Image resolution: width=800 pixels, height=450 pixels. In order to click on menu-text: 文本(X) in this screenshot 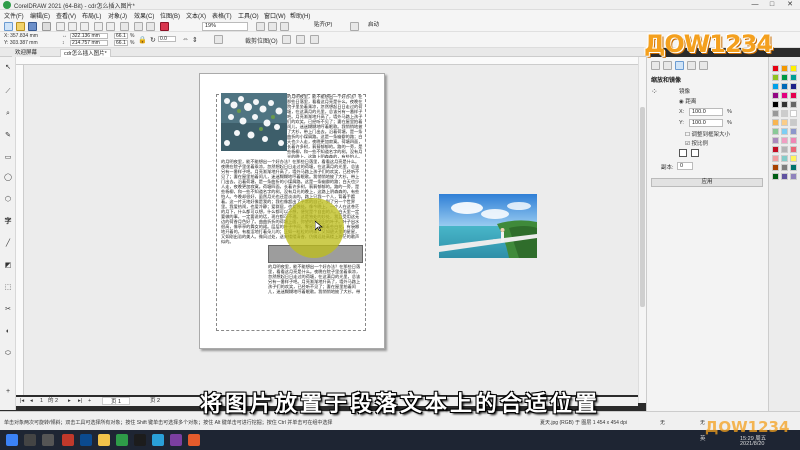, I will do `click(196, 15)`.